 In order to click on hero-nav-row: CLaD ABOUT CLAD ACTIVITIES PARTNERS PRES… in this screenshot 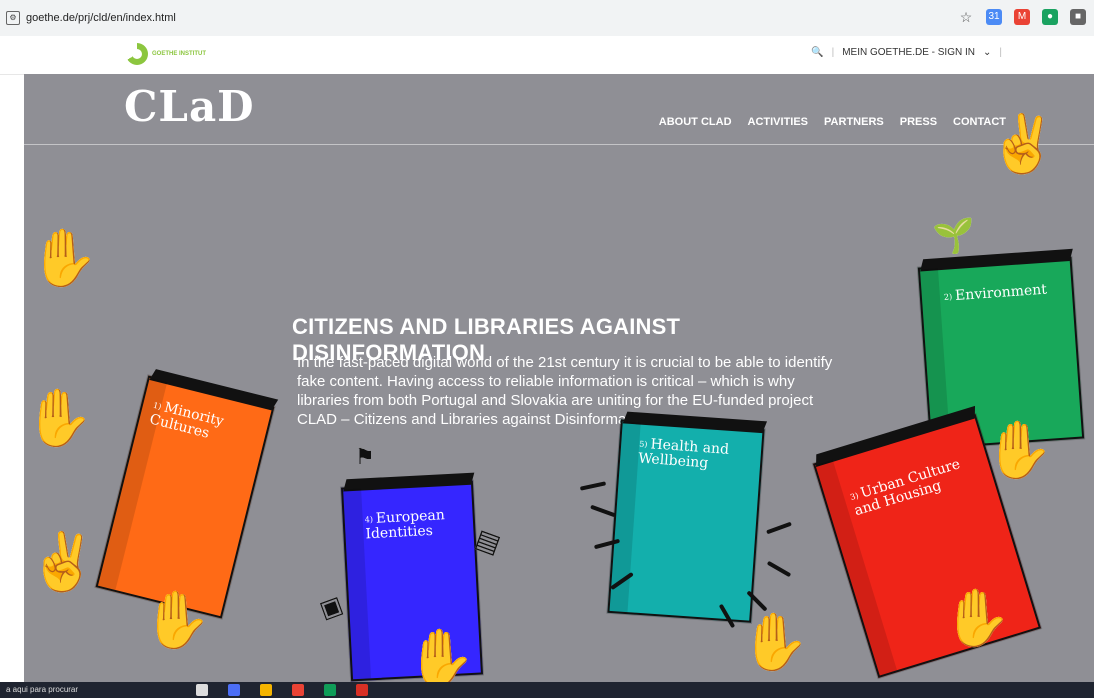, I will do `click(559, 109)`.